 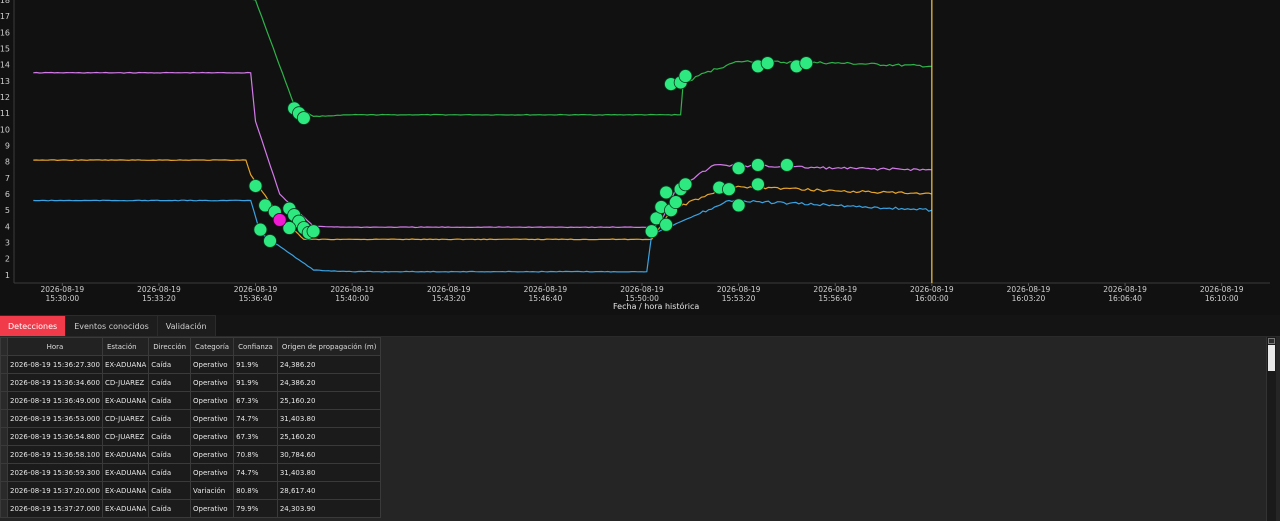 What do you see at coordinates (212, 490) in the screenshot?
I see `cell-category: Variación` at bounding box center [212, 490].